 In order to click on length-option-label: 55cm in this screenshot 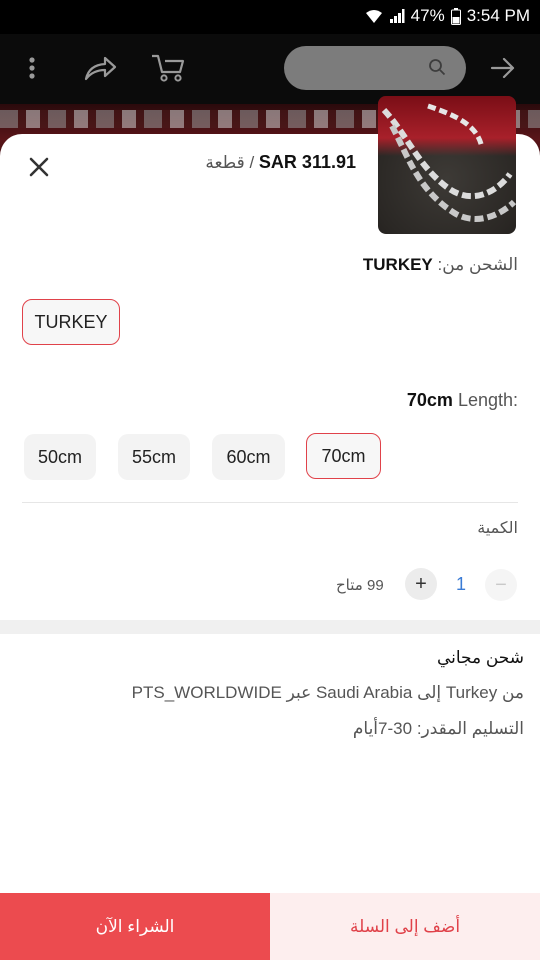, I will do `click(153, 456)`.